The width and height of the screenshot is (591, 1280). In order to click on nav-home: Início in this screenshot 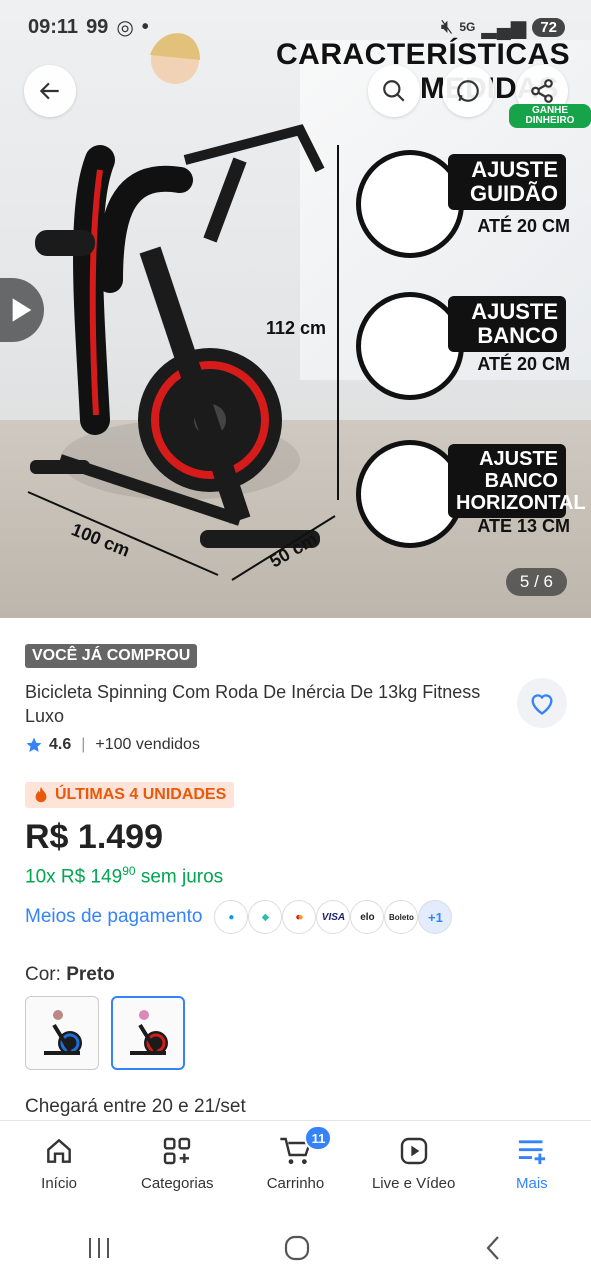, I will do `click(59, 1168)`.